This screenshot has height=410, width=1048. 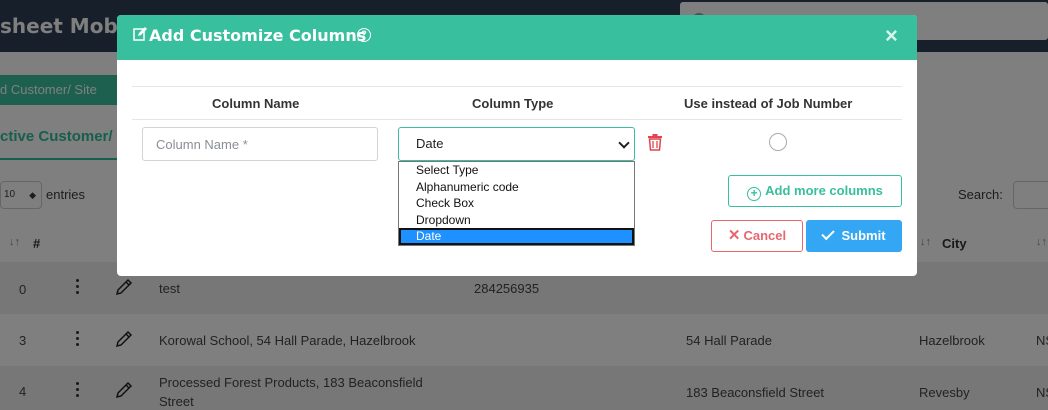 I want to click on cancel-button: ✕ Cancel, so click(x=757, y=236).